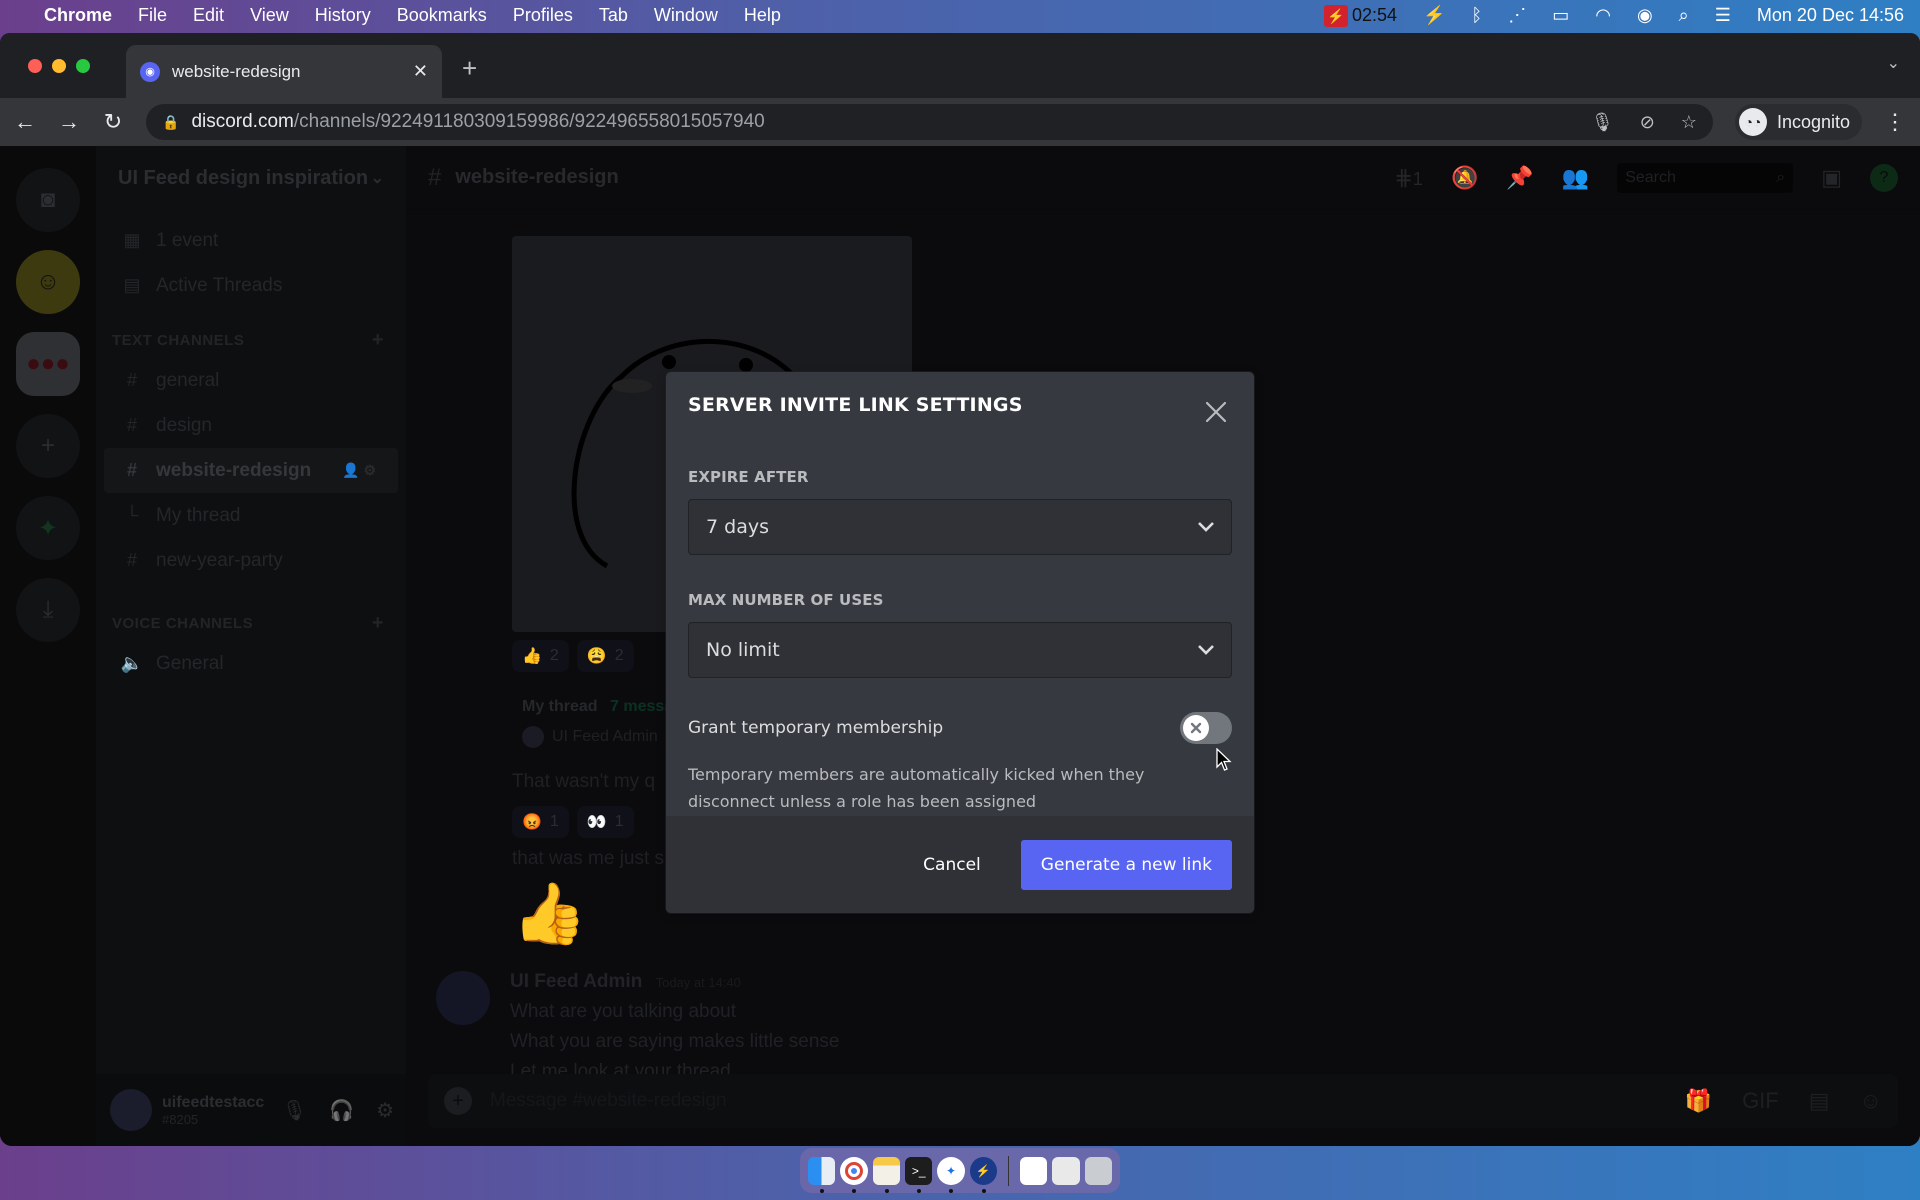 The width and height of the screenshot is (1920, 1200). What do you see at coordinates (1798, 122) in the screenshot?
I see `incognito-profile-button: ◔◔ Incognito` at bounding box center [1798, 122].